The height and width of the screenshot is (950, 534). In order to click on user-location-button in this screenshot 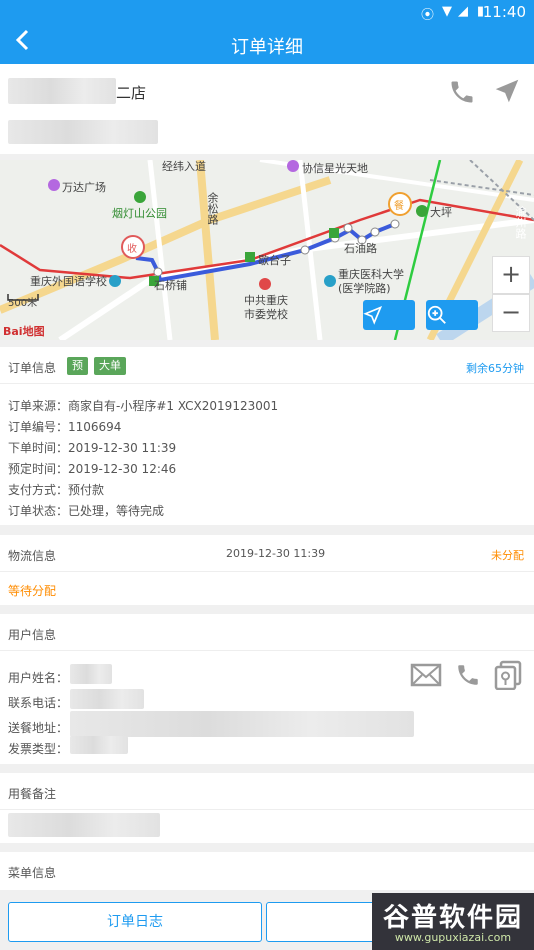, I will do `click(508, 677)`.